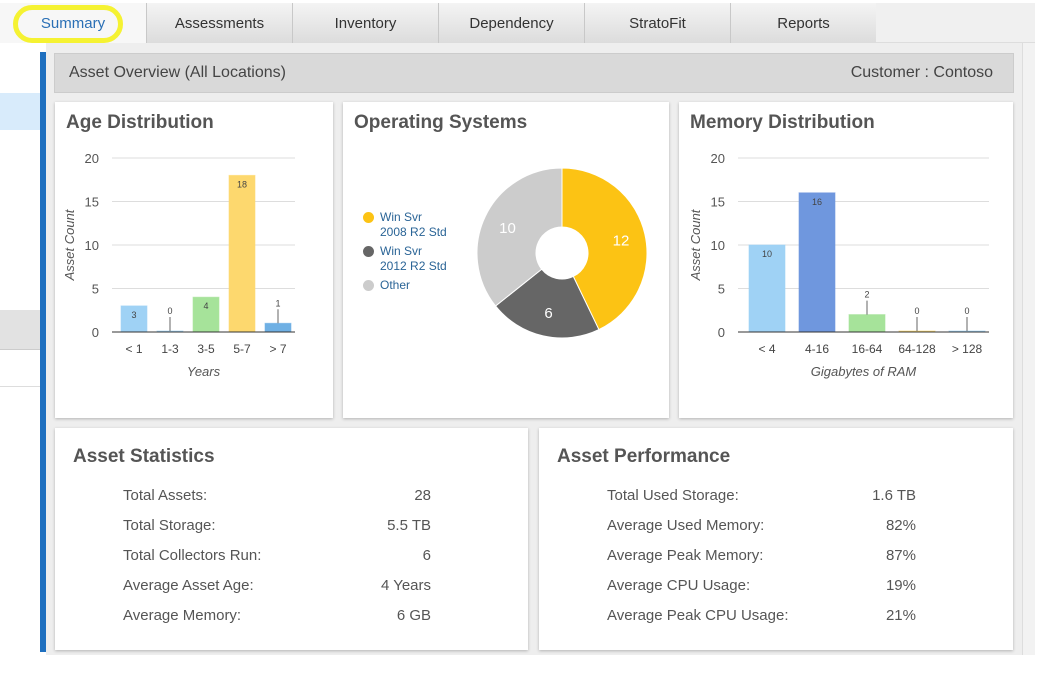 The height and width of the screenshot is (673, 1063). What do you see at coordinates (679, 585) in the screenshot?
I see `stat-label: Average CPU Usage:` at bounding box center [679, 585].